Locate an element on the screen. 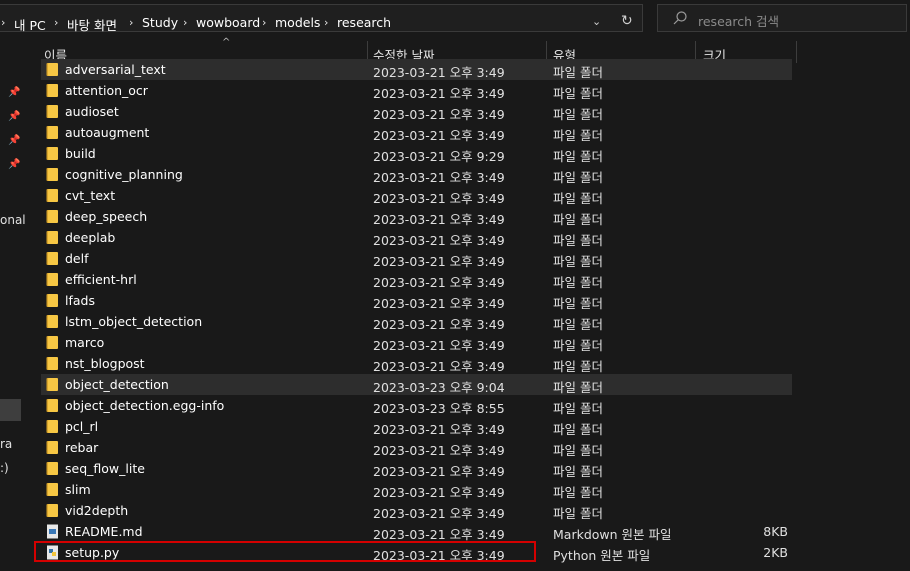  file-name: lstm_object_detection is located at coordinates (134, 321).